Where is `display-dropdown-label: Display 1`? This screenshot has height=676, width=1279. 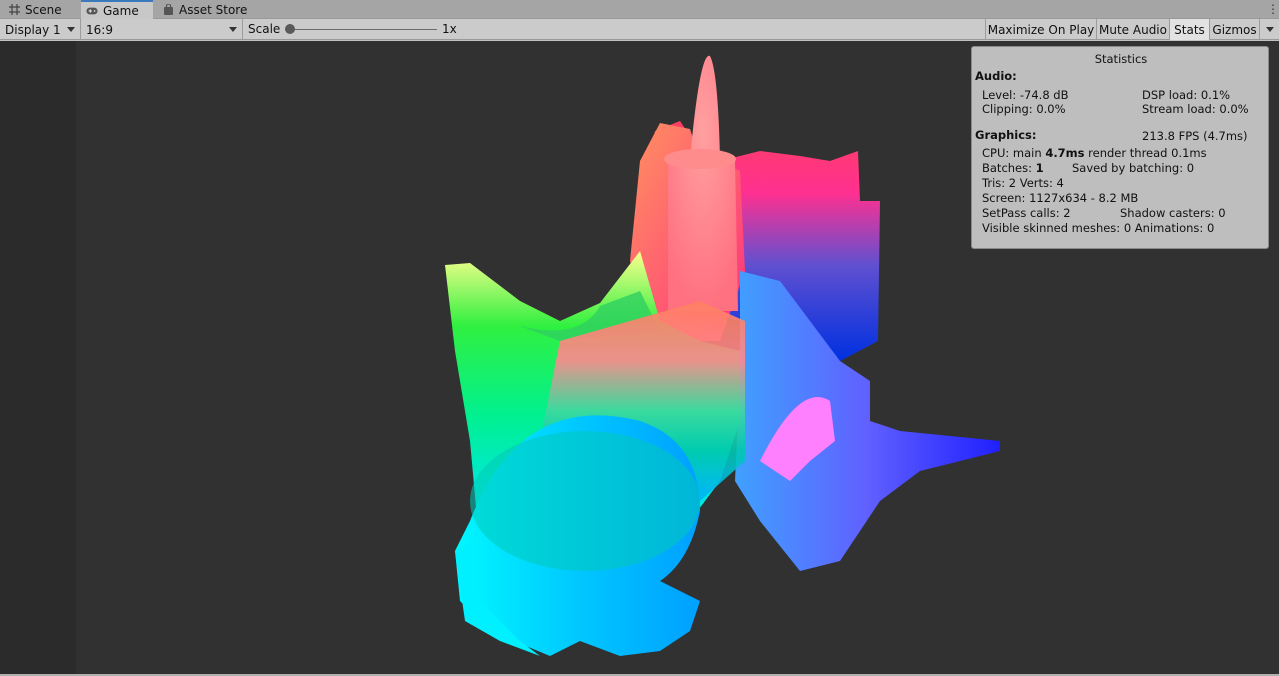 display-dropdown-label: Display 1 is located at coordinates (33, 29).